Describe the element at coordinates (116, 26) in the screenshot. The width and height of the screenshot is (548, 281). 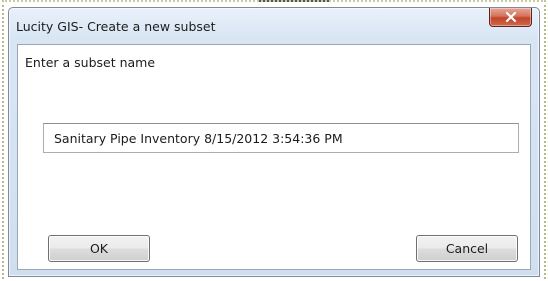
I see `dialog-title: Lucity GIS- Create a new subset` at that location.